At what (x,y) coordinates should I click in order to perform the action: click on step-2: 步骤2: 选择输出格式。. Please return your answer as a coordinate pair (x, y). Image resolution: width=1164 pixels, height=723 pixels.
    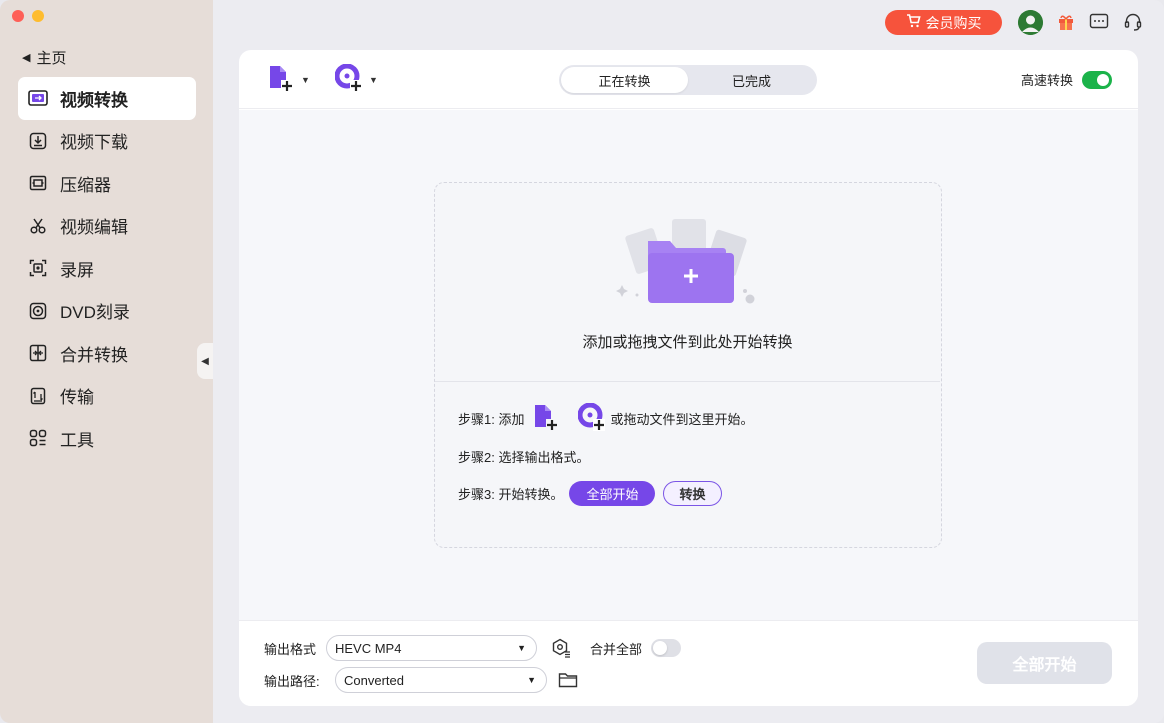
    Looking at the image, I should click on (523, 456).